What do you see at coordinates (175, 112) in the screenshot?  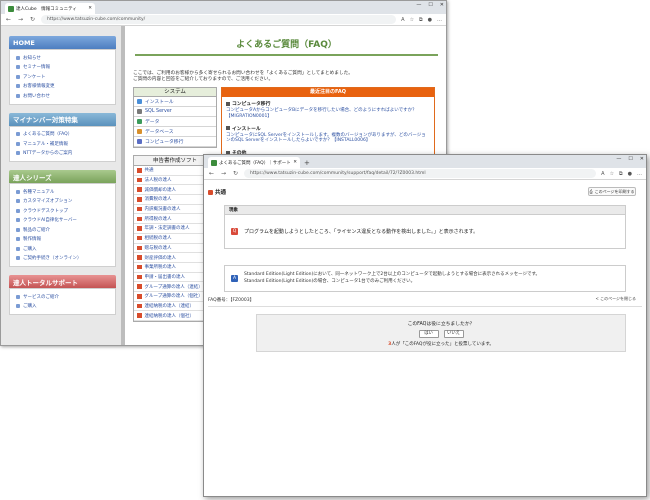 I see `system-category-item: SQL Server` at bounding box center [175, 112].